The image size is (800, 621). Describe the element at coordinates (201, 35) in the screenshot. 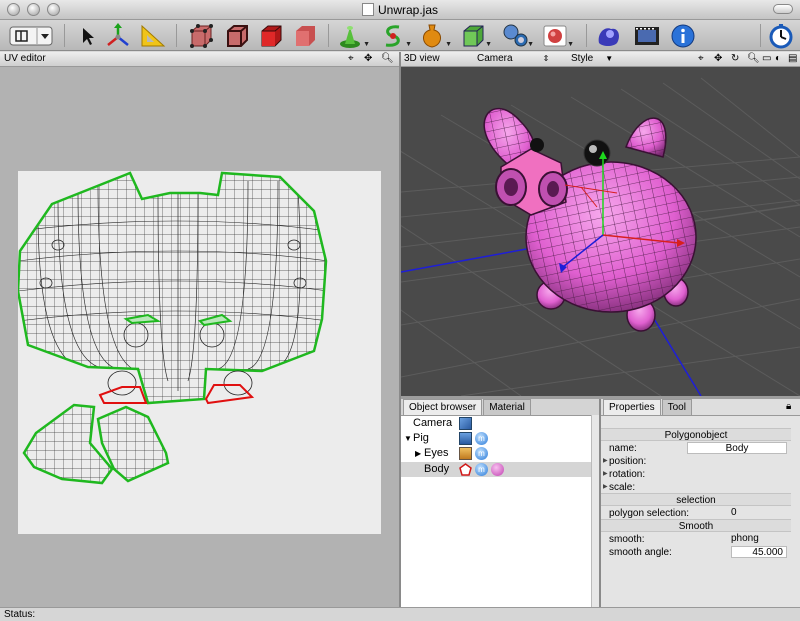

I see `vertex-mode-icon` at that location.